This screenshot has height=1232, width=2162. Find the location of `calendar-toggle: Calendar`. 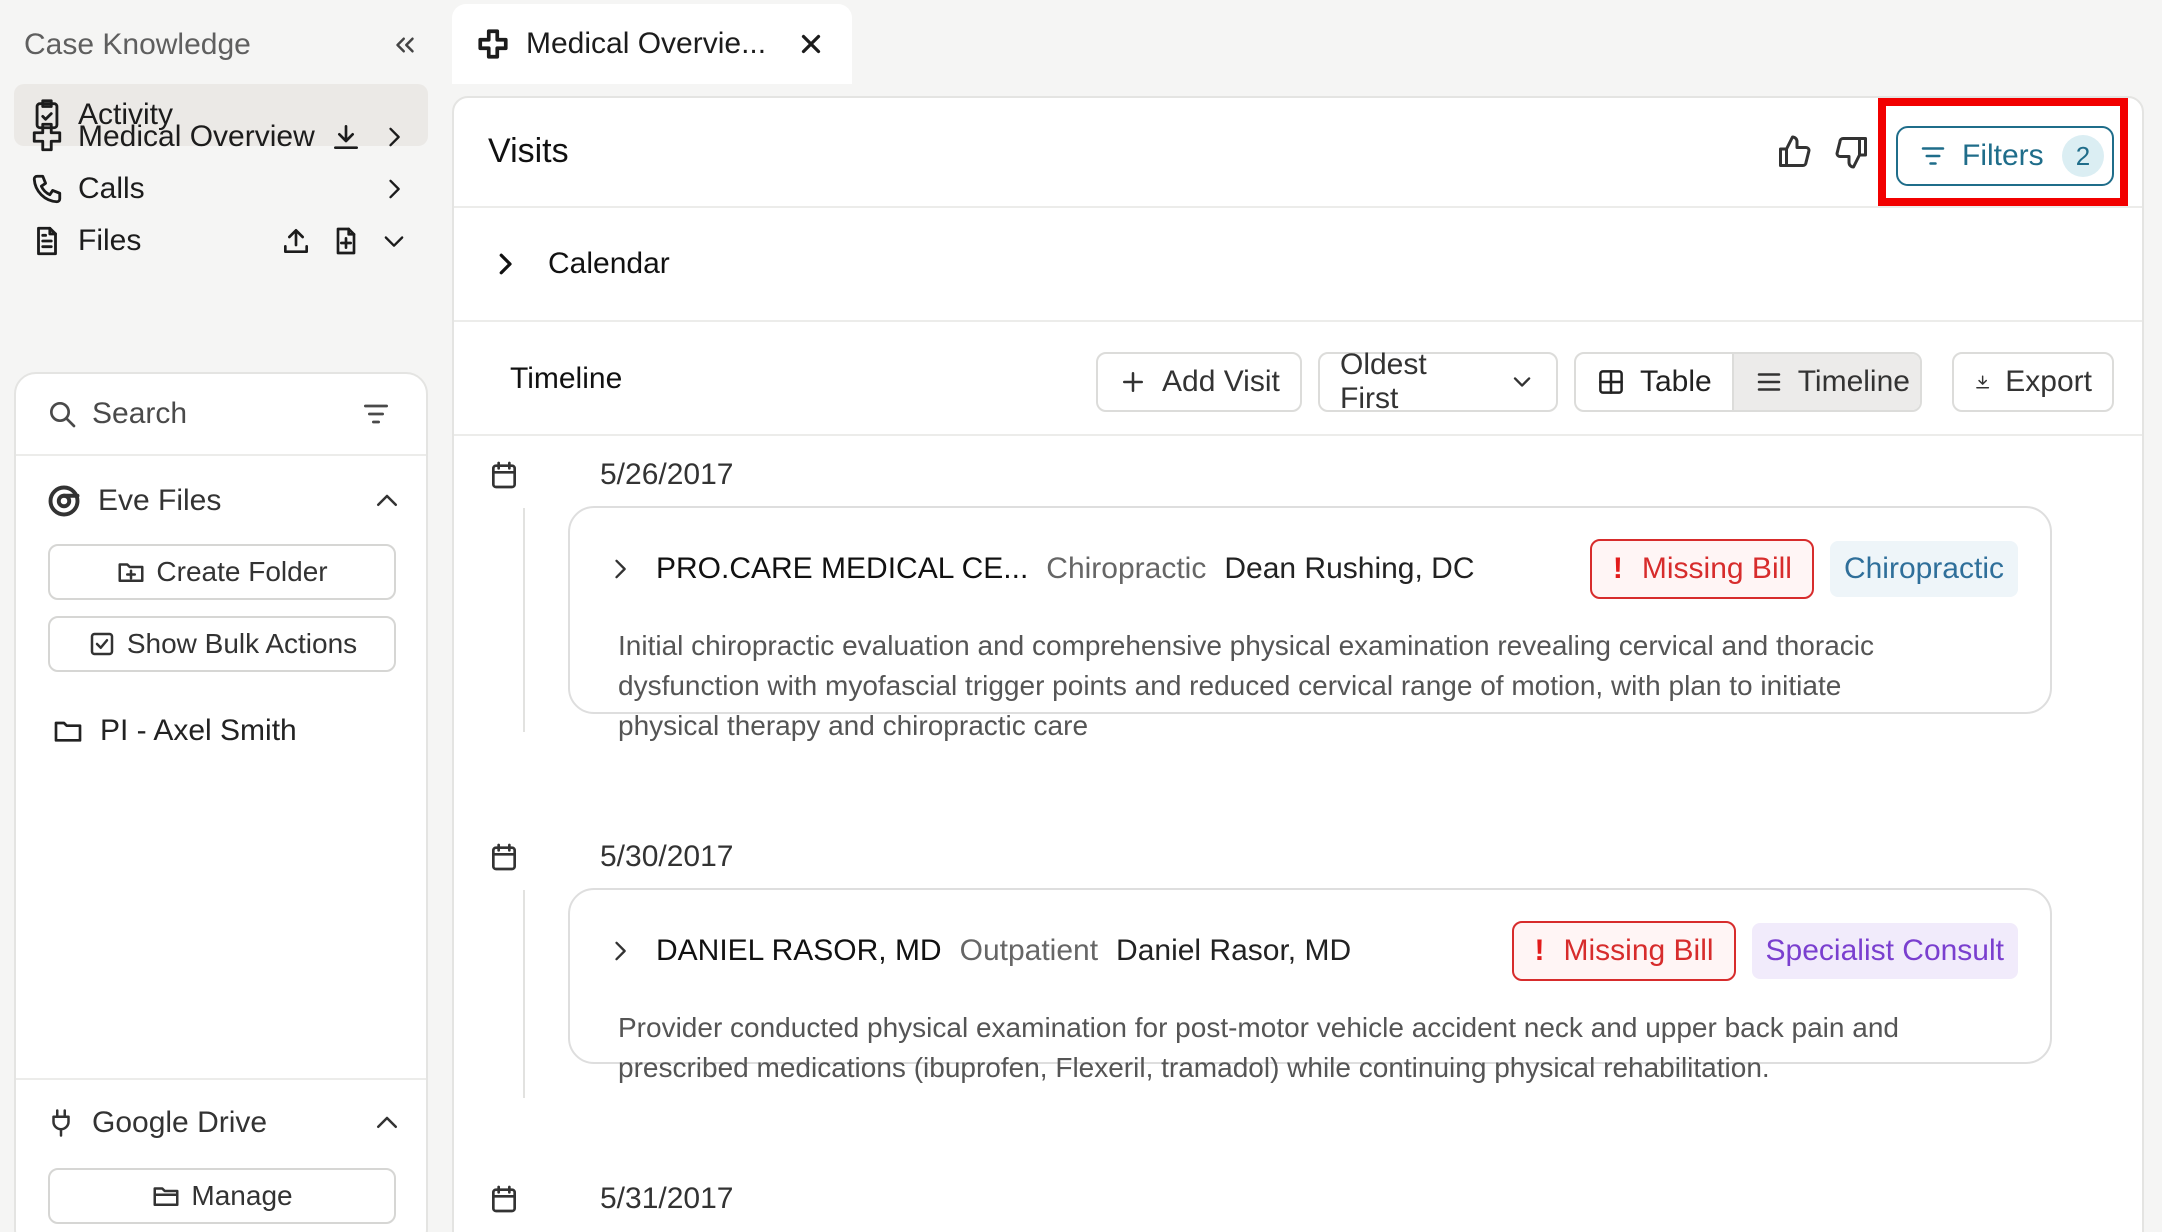

calendar-toggle: Calendar is located at coordinates (1298, 265).